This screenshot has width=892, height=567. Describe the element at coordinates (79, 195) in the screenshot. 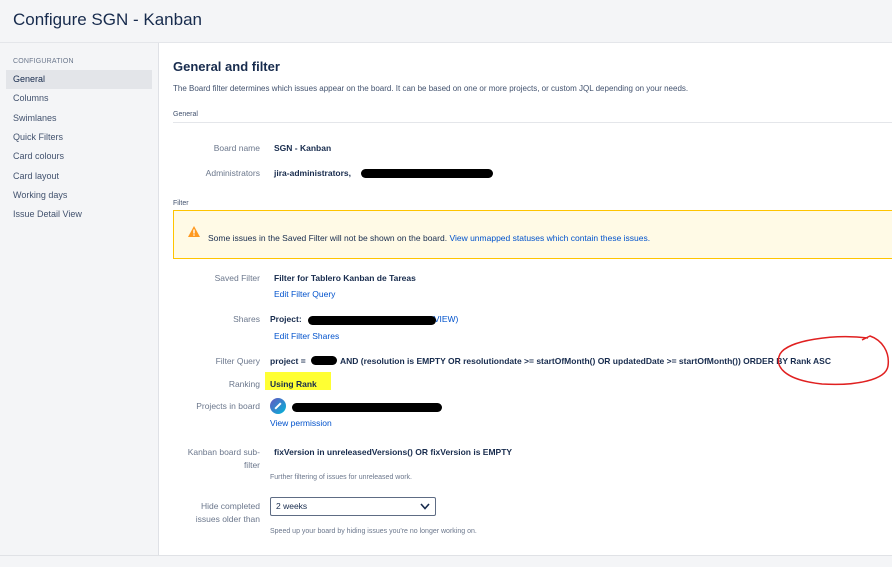

I see `sidebar-item-working-days: Working days` at that location.